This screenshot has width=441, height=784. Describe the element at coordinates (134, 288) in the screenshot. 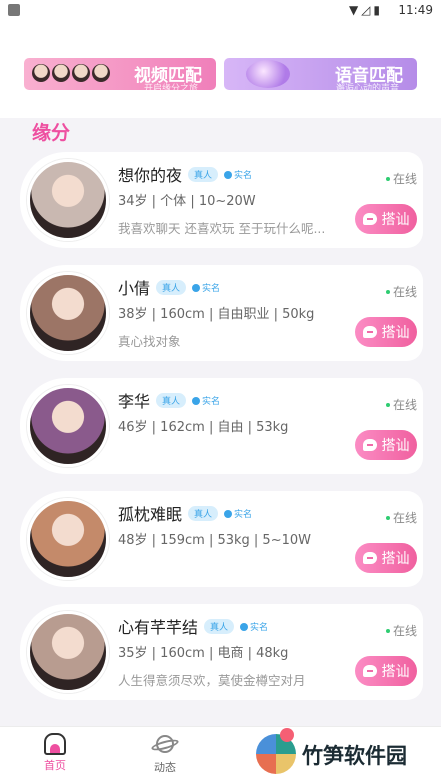

I see `user-name: 小倩` at that location.